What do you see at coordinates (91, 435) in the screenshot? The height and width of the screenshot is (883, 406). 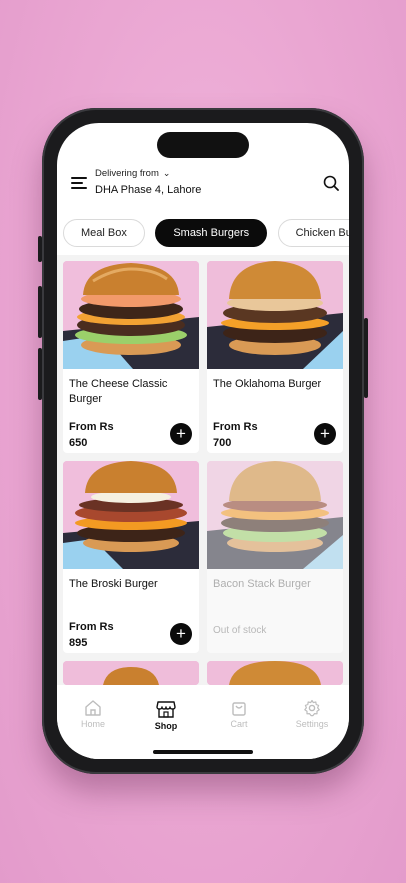 I see `product-price: From Rs 650` at bounding box center [91, 435].